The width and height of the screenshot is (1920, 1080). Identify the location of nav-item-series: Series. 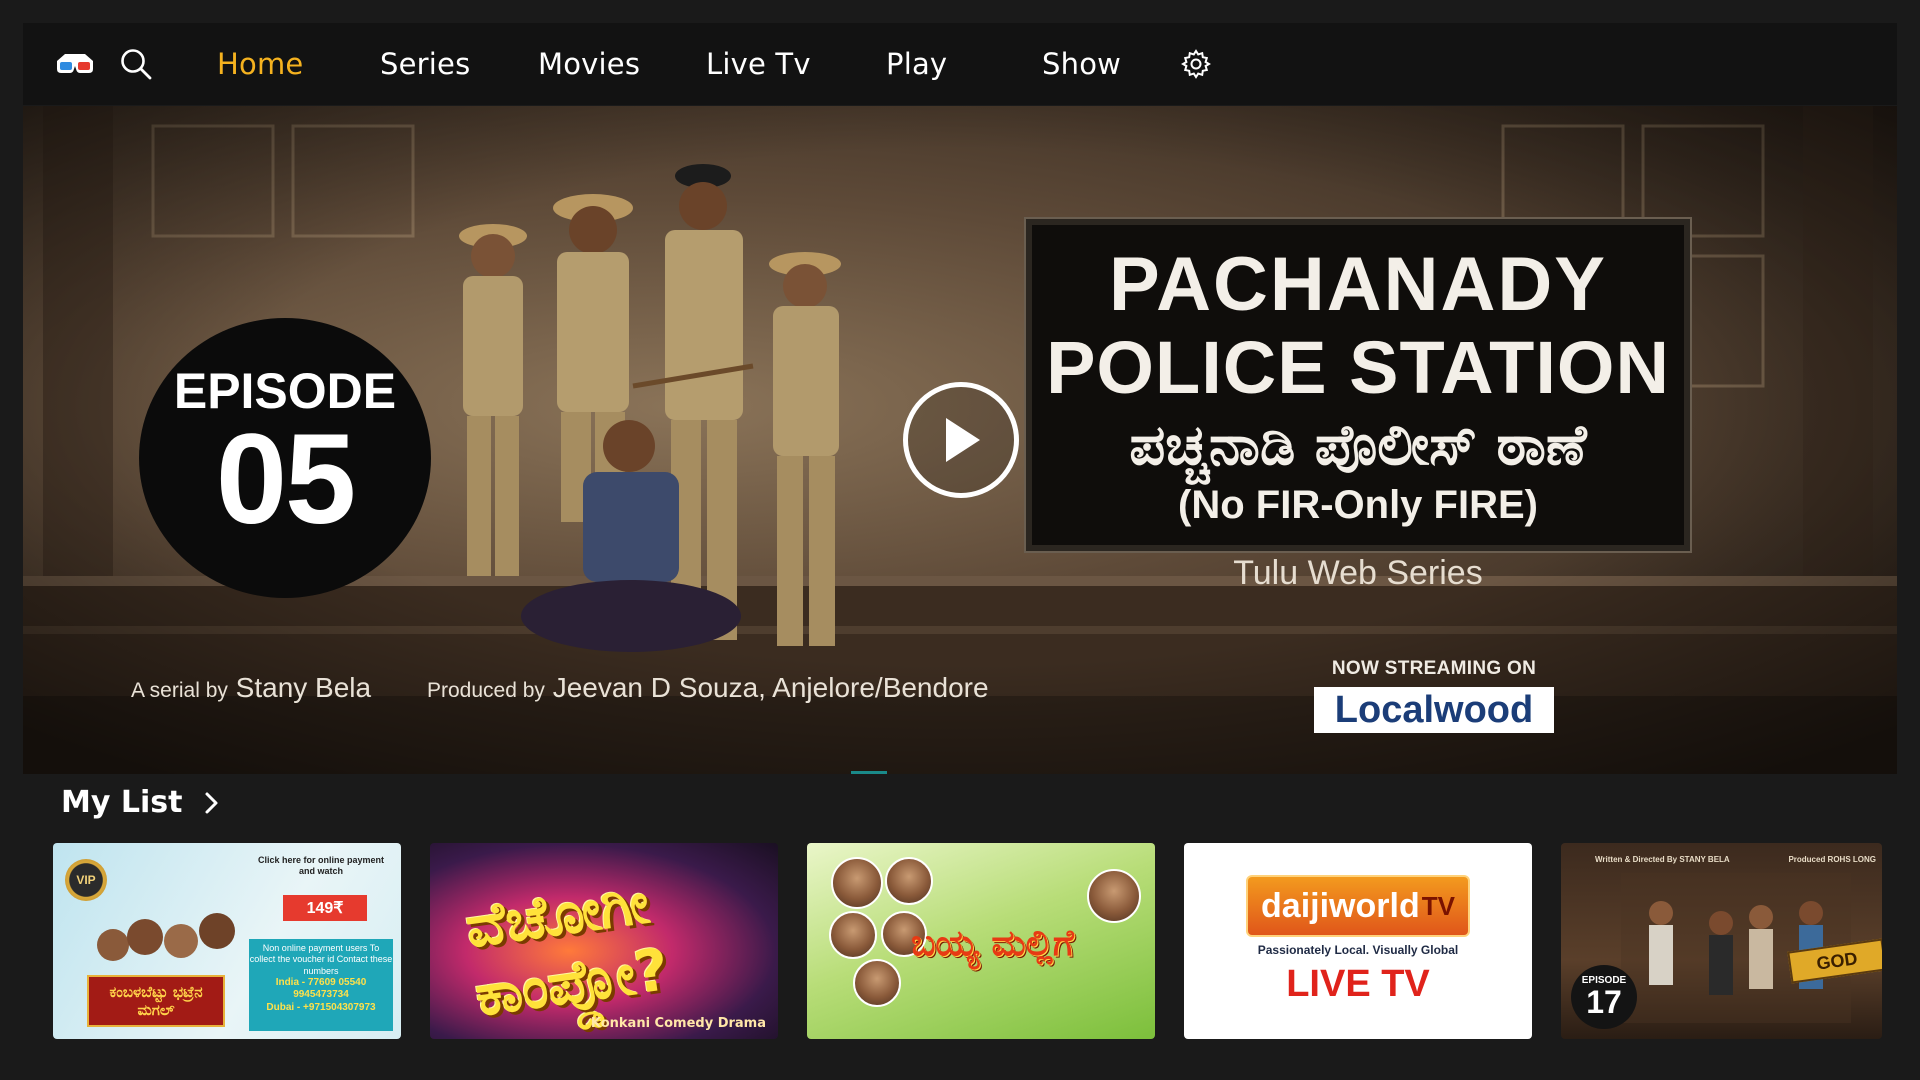
(425, 64).